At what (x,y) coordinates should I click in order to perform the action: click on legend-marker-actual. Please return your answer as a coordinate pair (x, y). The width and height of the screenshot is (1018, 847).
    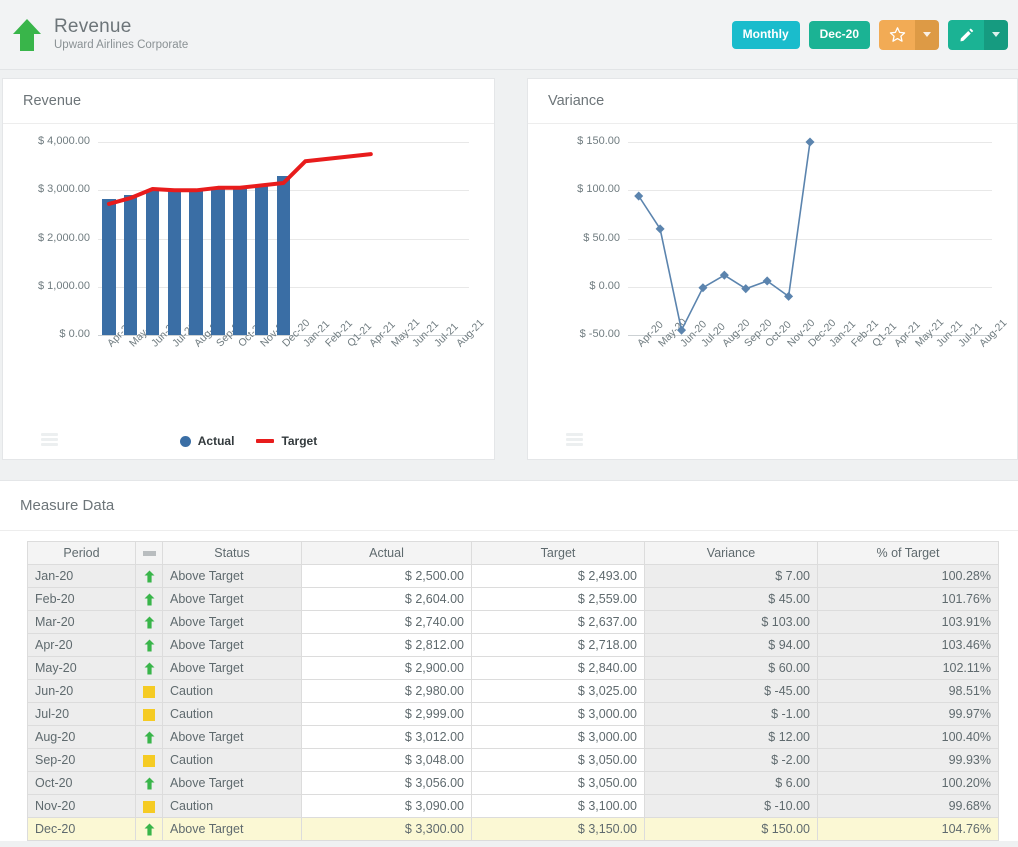
    Looking at the image, I should click on (185, 441).